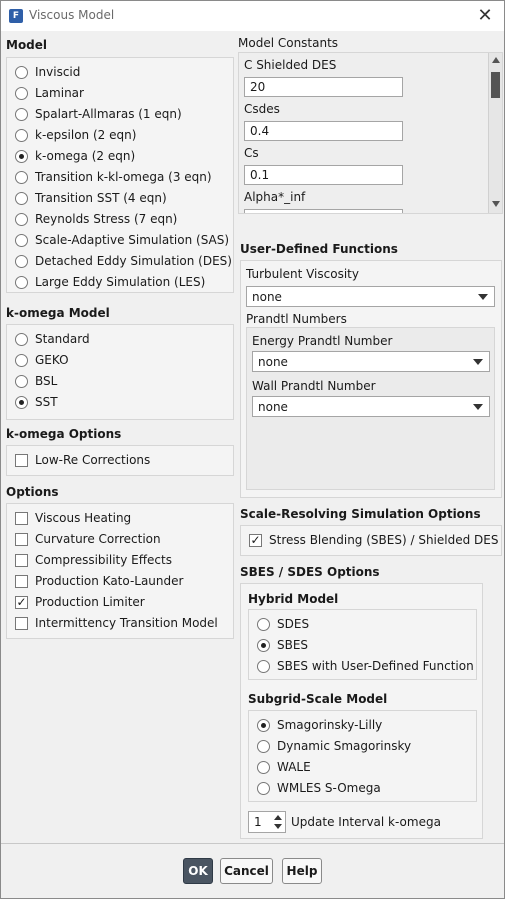  I want to click on scroll-up-icon, so click(496, 60).